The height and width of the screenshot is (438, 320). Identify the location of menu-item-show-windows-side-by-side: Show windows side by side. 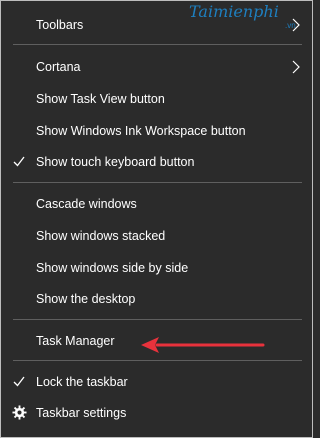
(156, 268).